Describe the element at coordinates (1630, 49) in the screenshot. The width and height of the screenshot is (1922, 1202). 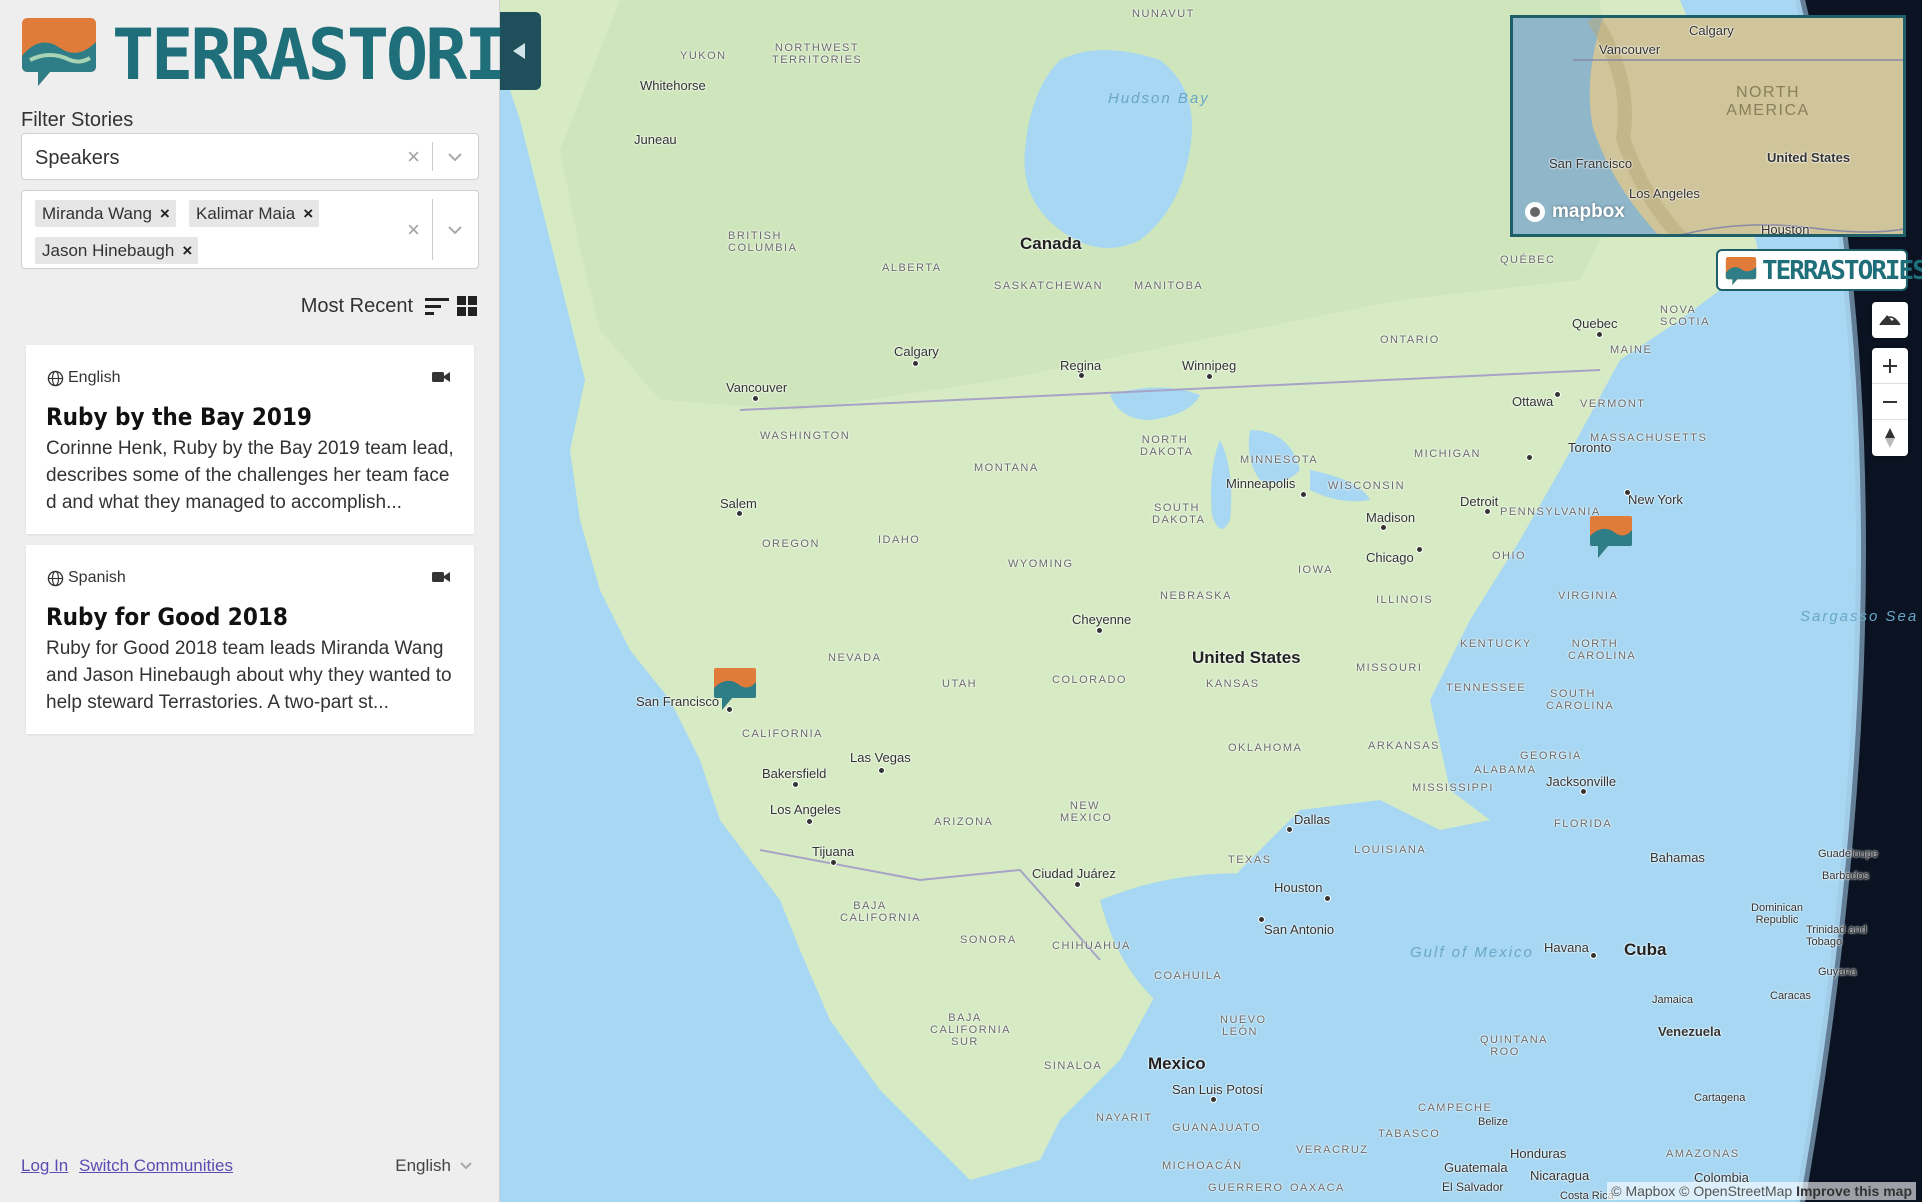
I see `minimap-label: Vancouver` at that location.